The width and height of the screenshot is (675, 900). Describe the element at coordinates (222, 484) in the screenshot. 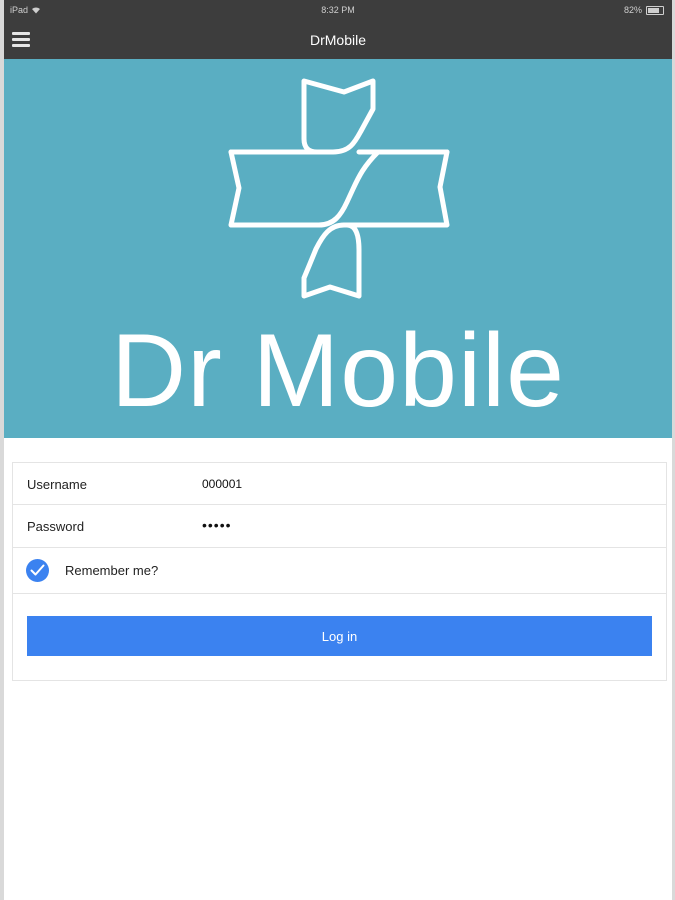

I see `username-field: 000001` at that location.